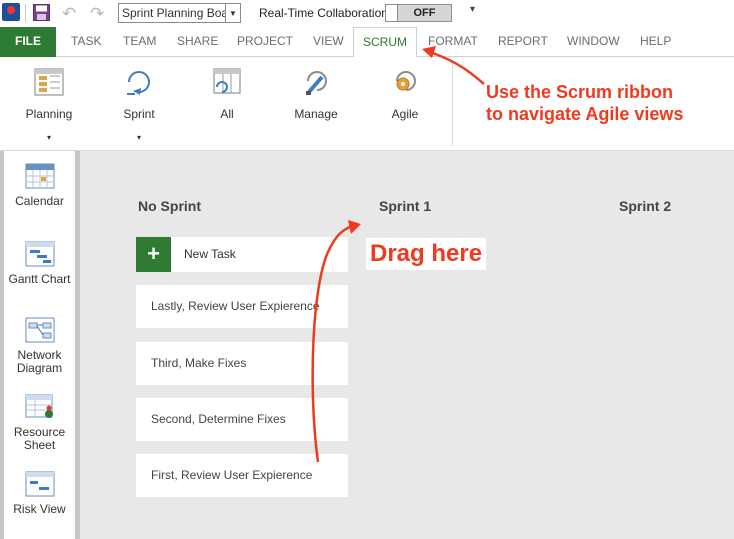 The image size is (734, 539). What do you see at coordinates (49, 82) in the screenshot?
I see `planning-icon` at bounding box center [49, 82].